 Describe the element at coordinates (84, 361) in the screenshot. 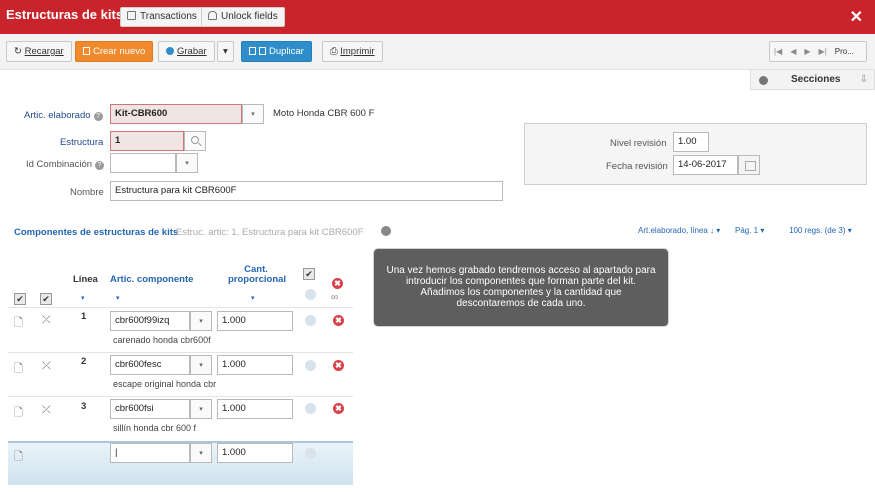

I see `row-linea: 2` at that location.